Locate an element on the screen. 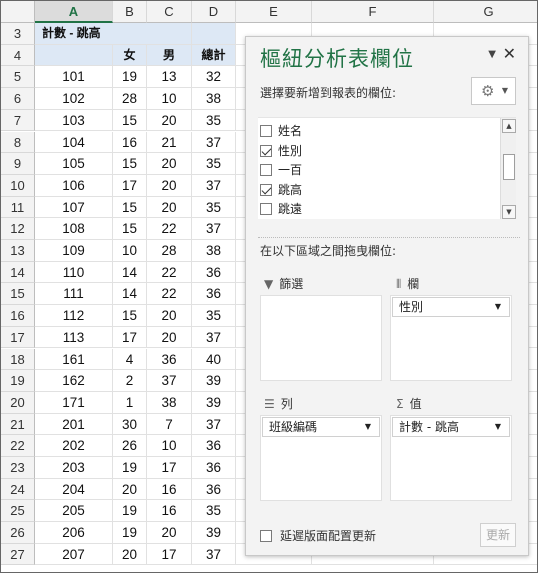 The height and width of the screenshot is (573, 538). row-label-cell: 103 is located at coordinates (74, 120).